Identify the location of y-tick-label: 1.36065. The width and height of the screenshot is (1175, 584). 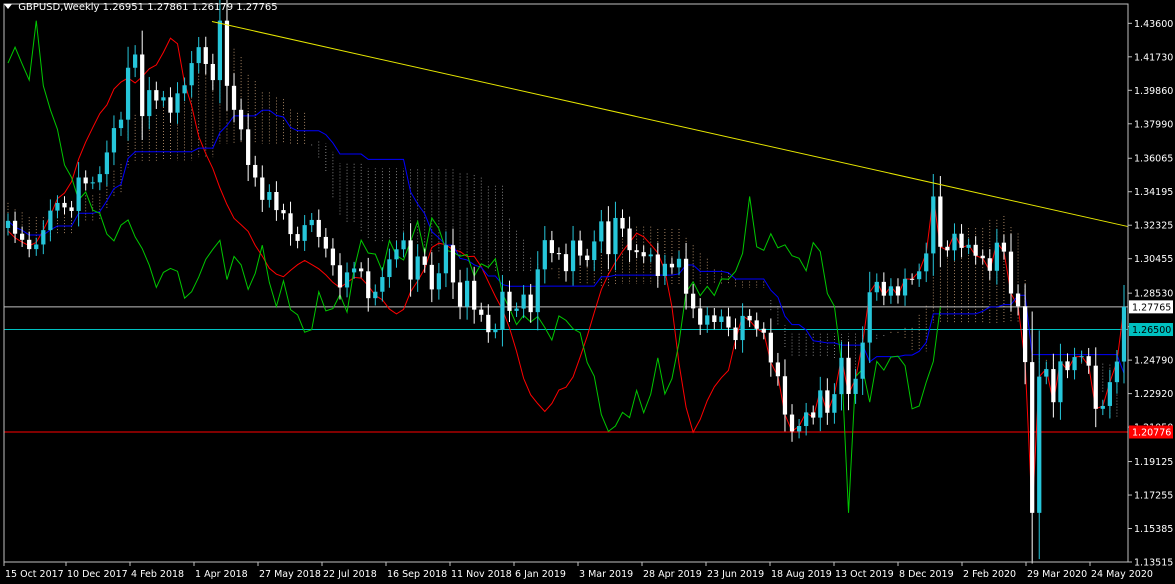
(1153, 159).